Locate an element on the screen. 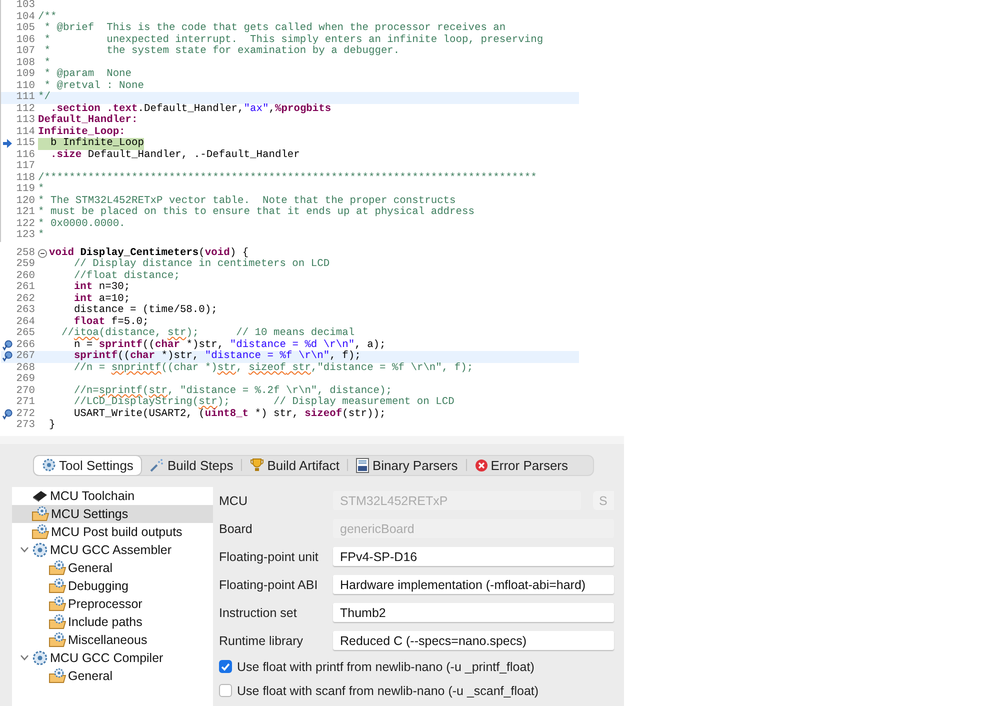 The height and width of the screenshot is (706, 999). line-number: 119 is located at coordinates (25, 190).